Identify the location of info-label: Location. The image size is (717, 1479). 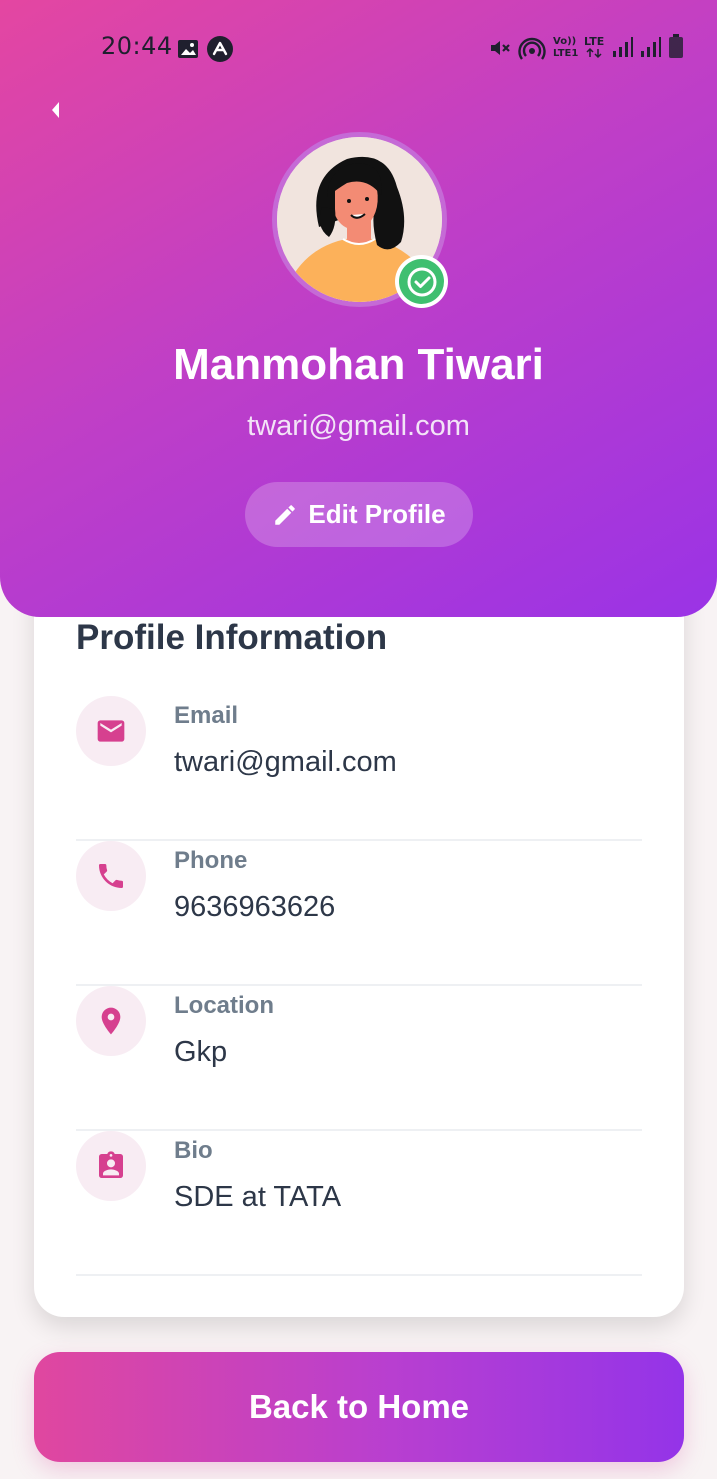
(224, 1005).